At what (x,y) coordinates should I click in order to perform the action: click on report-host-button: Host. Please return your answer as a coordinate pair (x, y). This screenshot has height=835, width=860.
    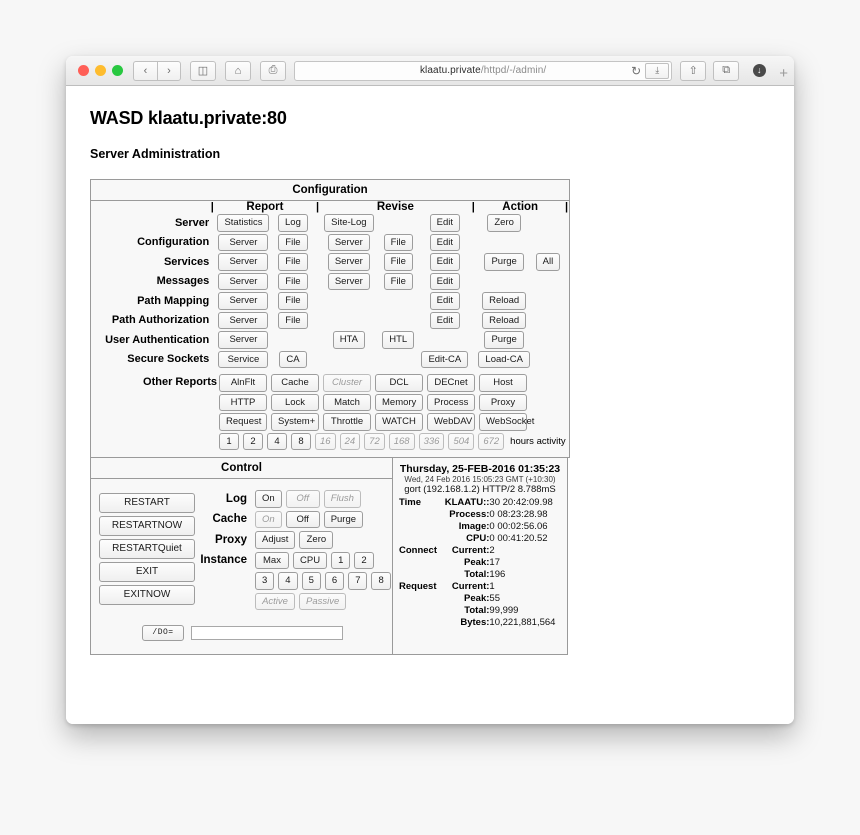
    Looking at the image, I should click on (503, 383).